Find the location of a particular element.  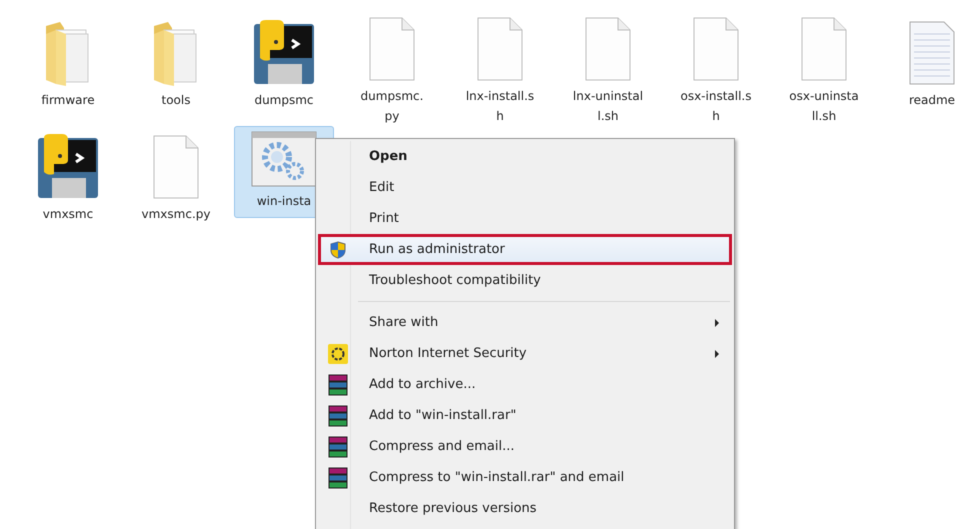

text-file-icon is located at coordinates (932, 53).